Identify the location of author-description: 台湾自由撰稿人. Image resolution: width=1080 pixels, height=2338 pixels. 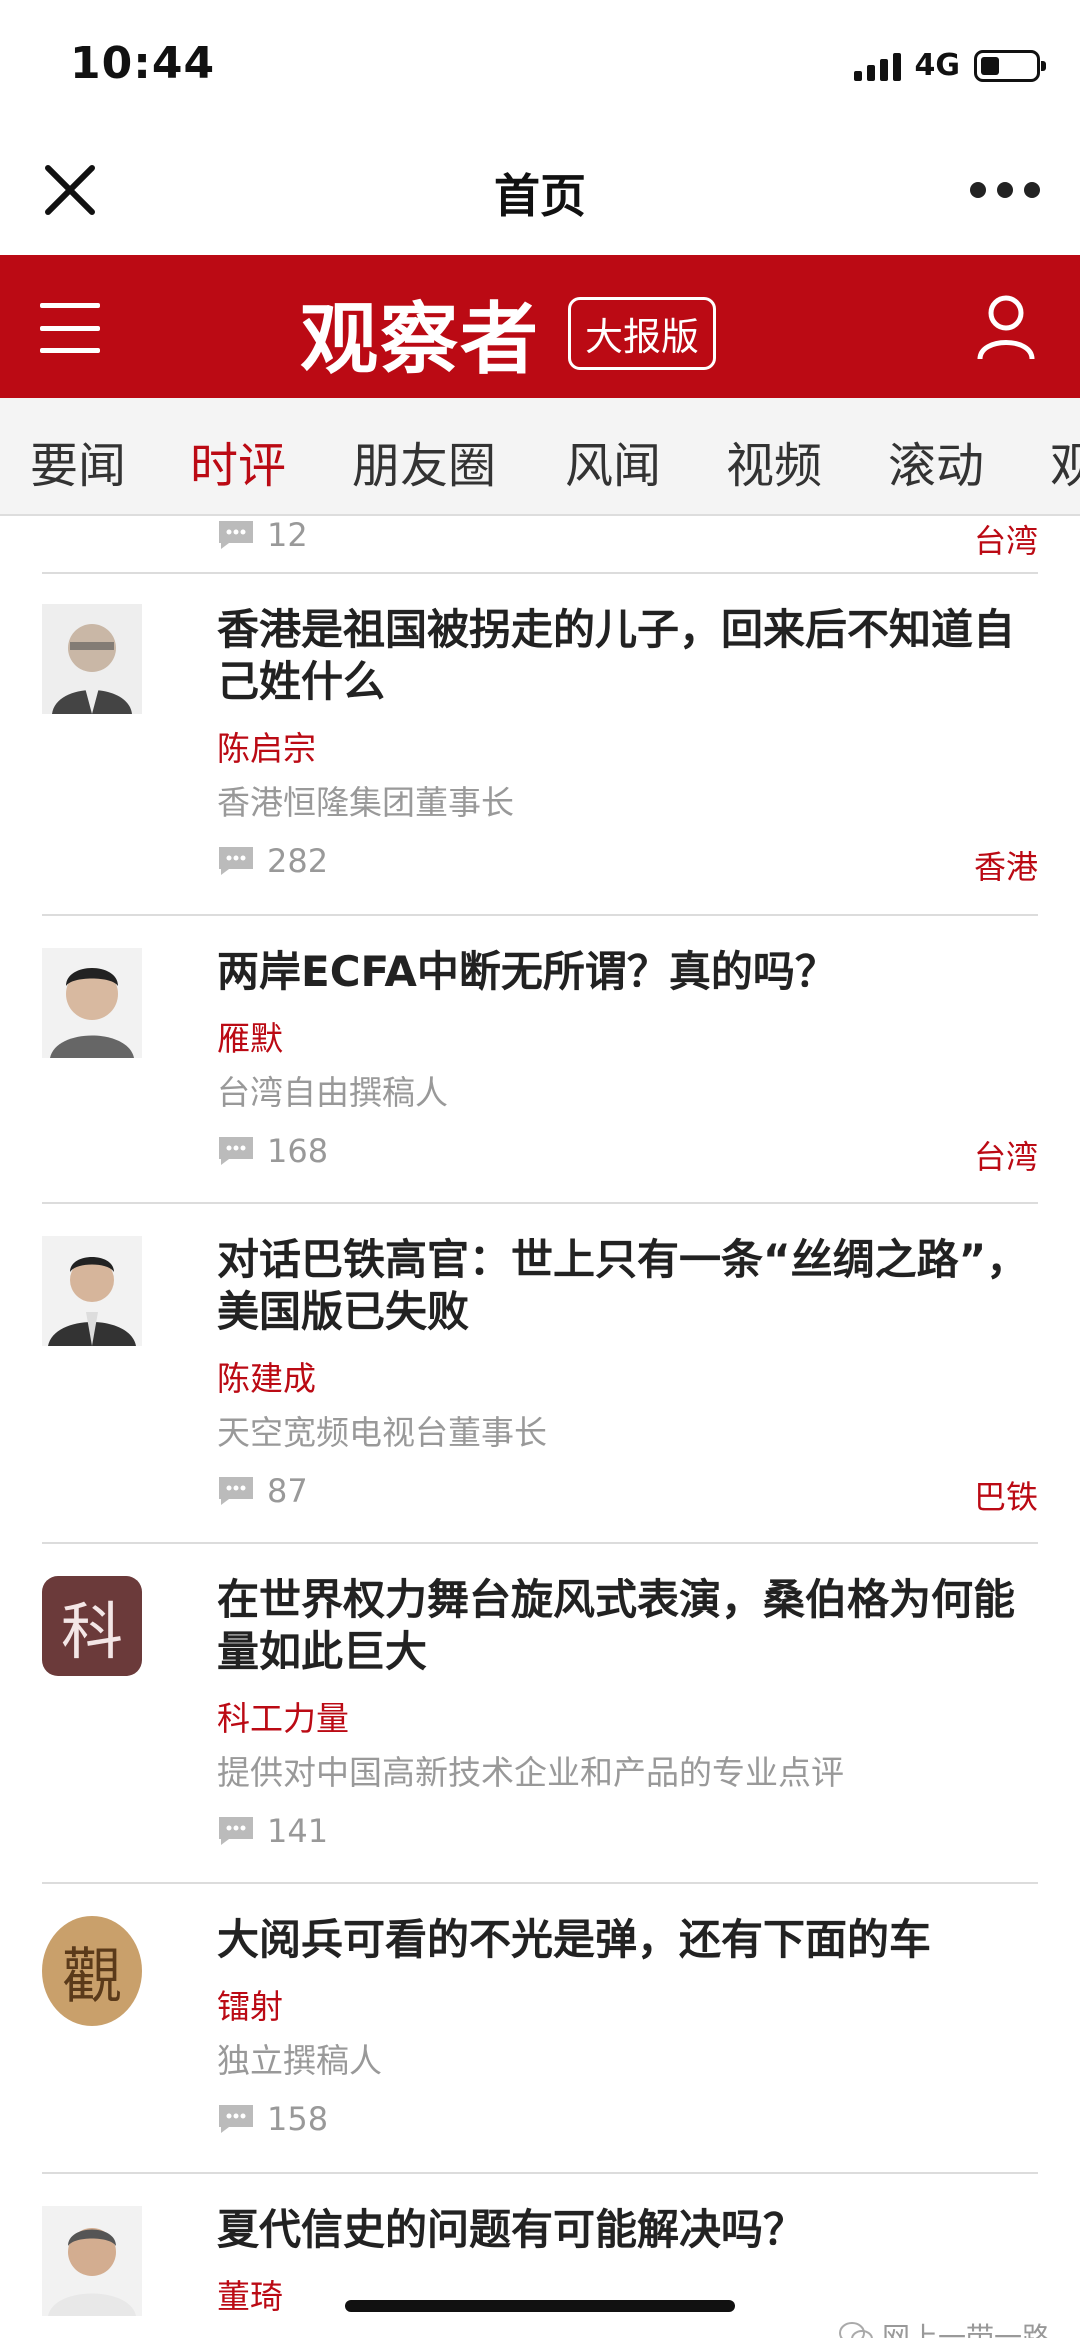
(332, 1092).